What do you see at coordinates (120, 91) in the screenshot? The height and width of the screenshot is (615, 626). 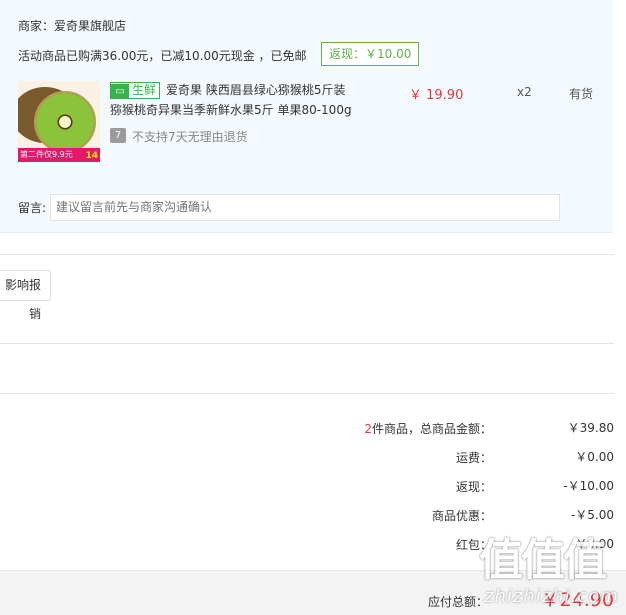 I see `coupon-icon: ▭` at bounding box center [120, 91].